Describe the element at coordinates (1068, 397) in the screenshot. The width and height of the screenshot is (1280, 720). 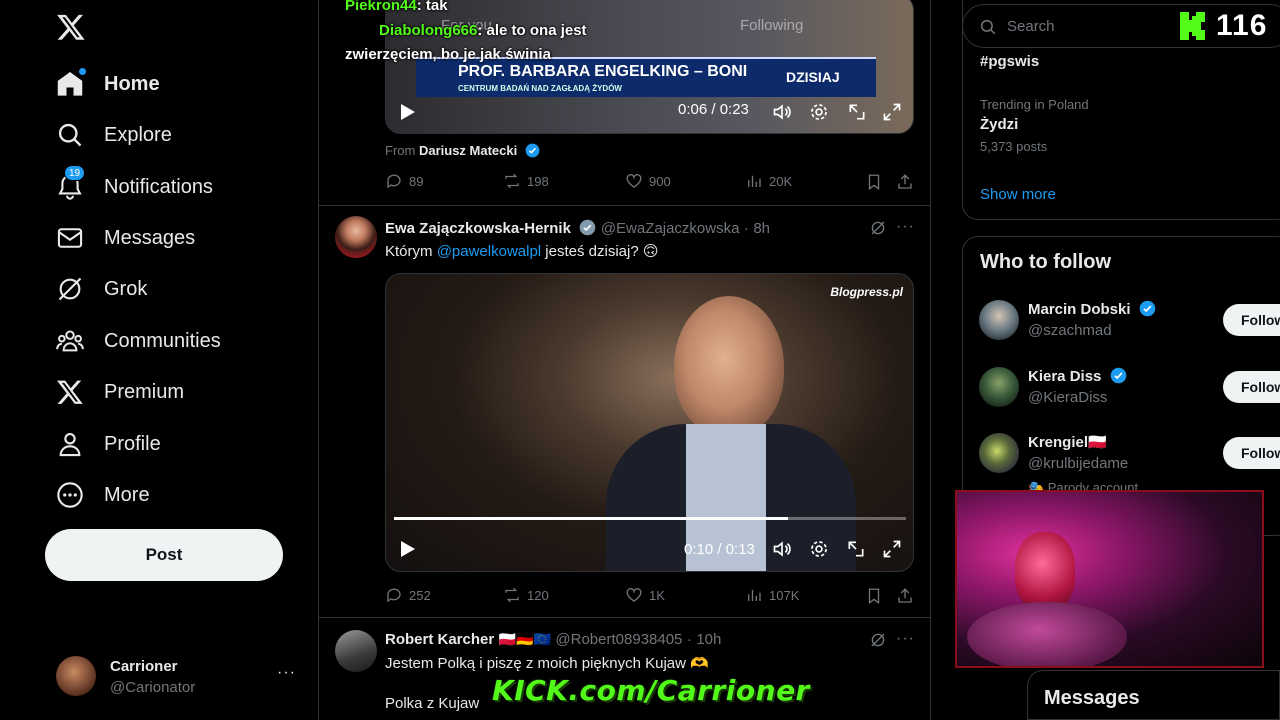
I see `follow-suggestion-handle: @KieraDiss` at that location.